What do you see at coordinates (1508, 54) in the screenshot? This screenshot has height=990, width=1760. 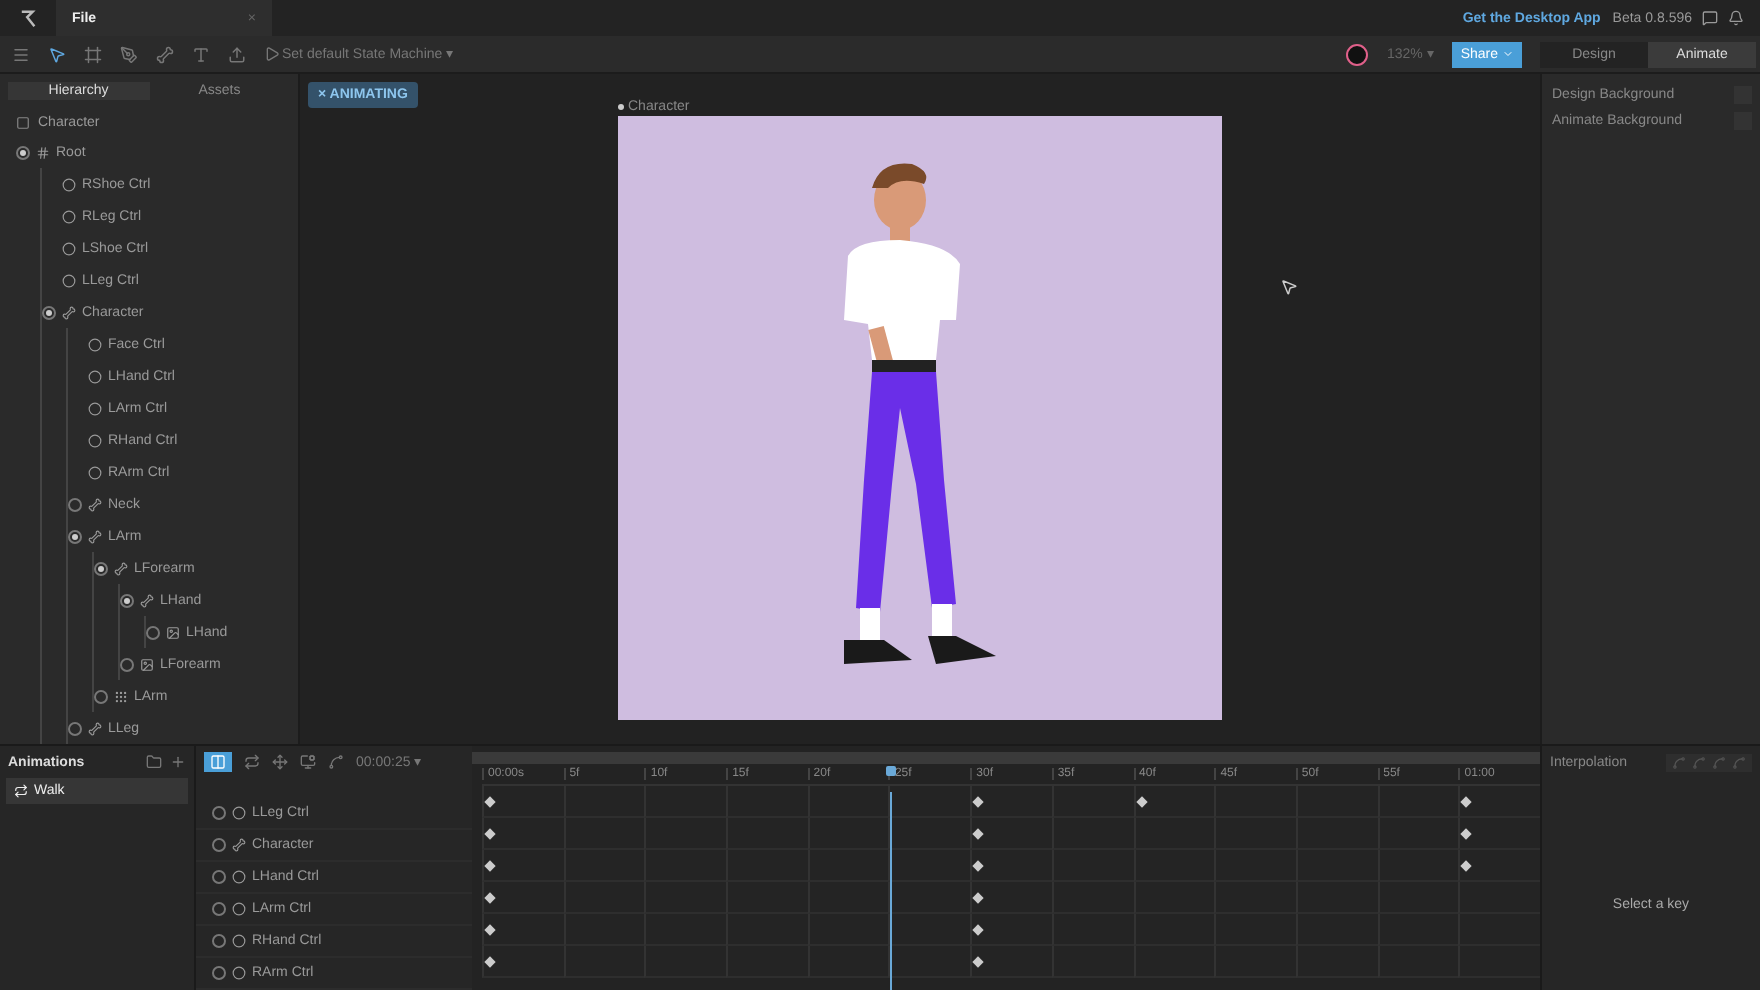 I see `caret-icon` at bounding box center [1508, 54].